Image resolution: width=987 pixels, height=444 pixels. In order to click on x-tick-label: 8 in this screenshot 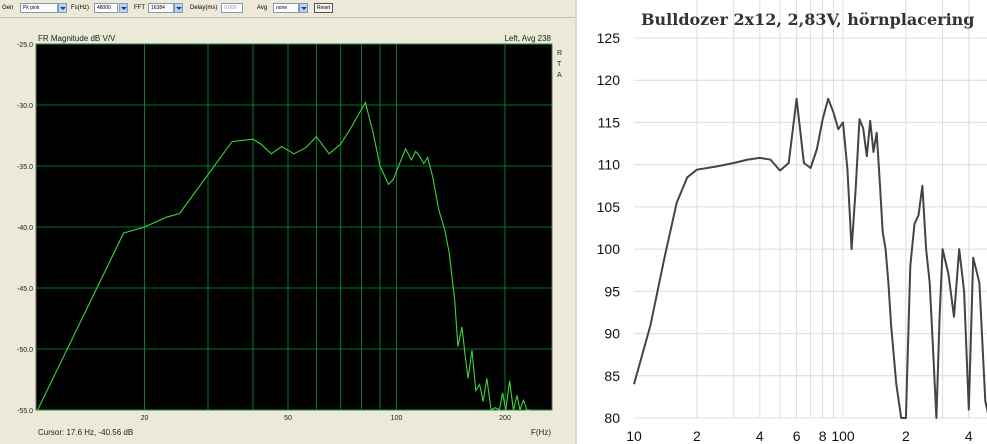, I will do `click(823, 436)`.